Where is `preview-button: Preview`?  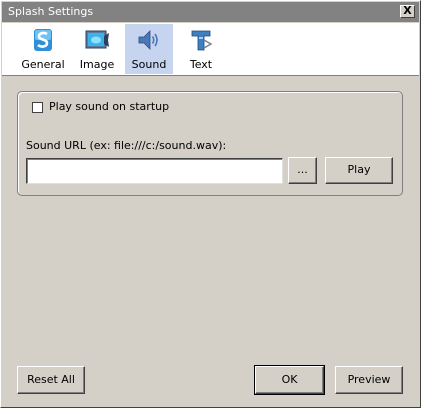 preview-button: Preview is located at coordinates (369, 380).